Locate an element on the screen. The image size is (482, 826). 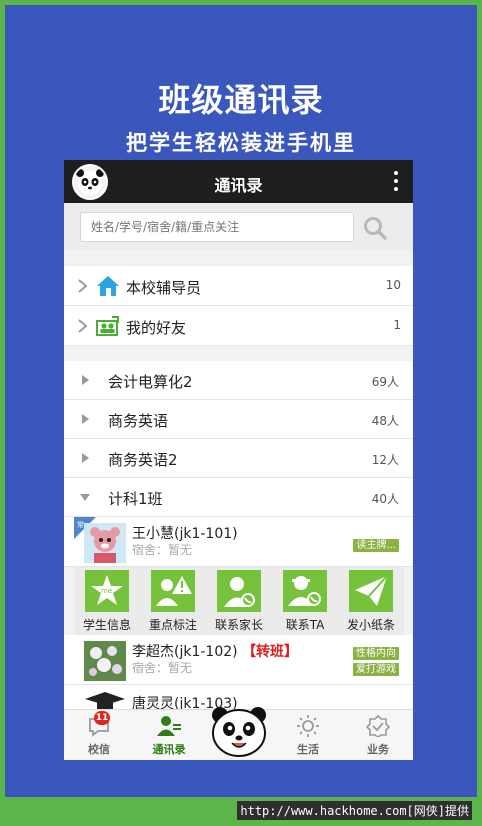
class-label: 商务英语2 is located at coordinates (143, 460).